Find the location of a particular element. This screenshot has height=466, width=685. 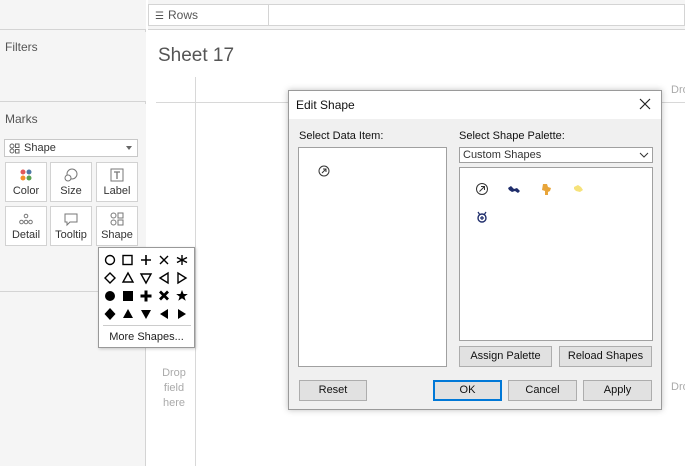

navy-gear-shape-icon is located at coordinates (482, 217).